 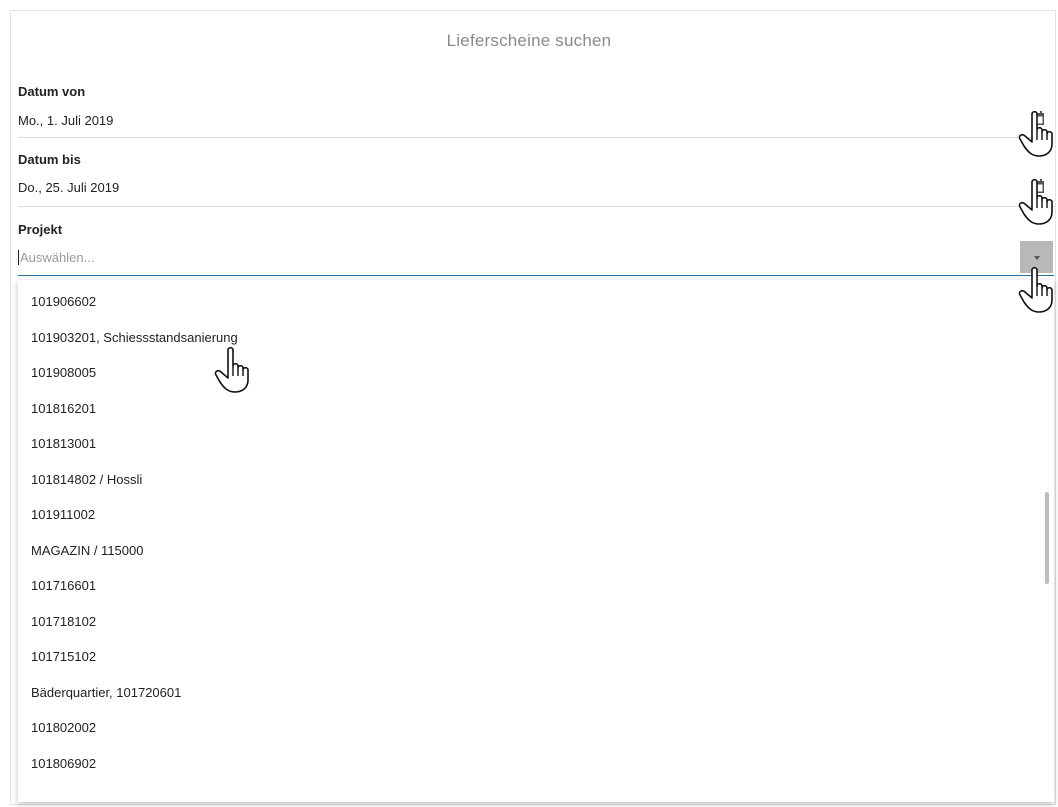 I want to click on datum-bis-underline, so click(x=536, y=206).